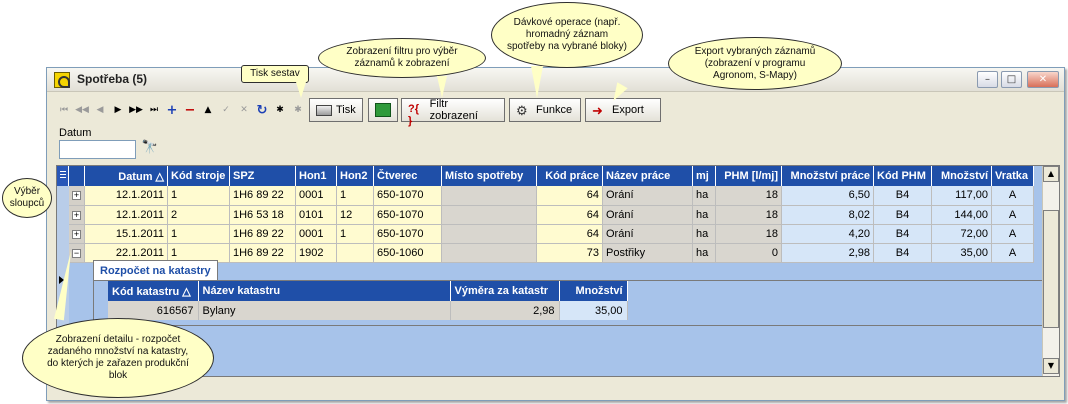 Image resolution: width=1068 pixels, height=404 pixels. What do you see at coordinates (748, 176) in the screenshot?
I see `header-phm: PHM [l/mj]` at bounding box center [748, 176].